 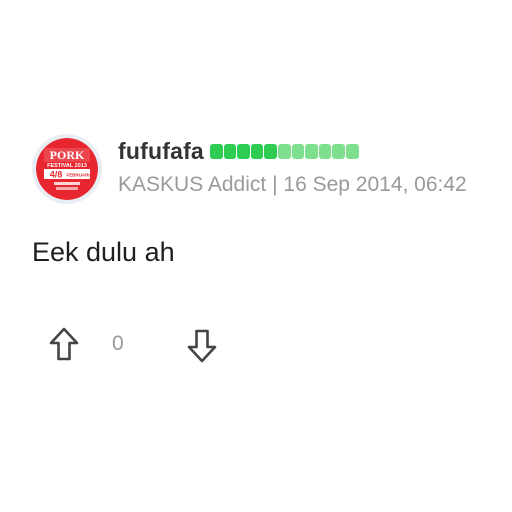 What do you see at coordinates (103, 252) in the screenshot?
I see `post-content: Eek dulu ah` at bounding box center [103, 252].